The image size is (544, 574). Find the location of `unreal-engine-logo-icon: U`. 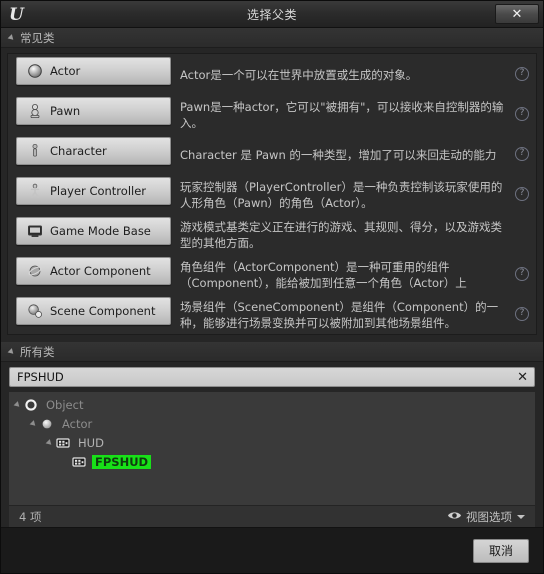

unreal-engine-logo-icon: U is located at coordinates (19, 14).